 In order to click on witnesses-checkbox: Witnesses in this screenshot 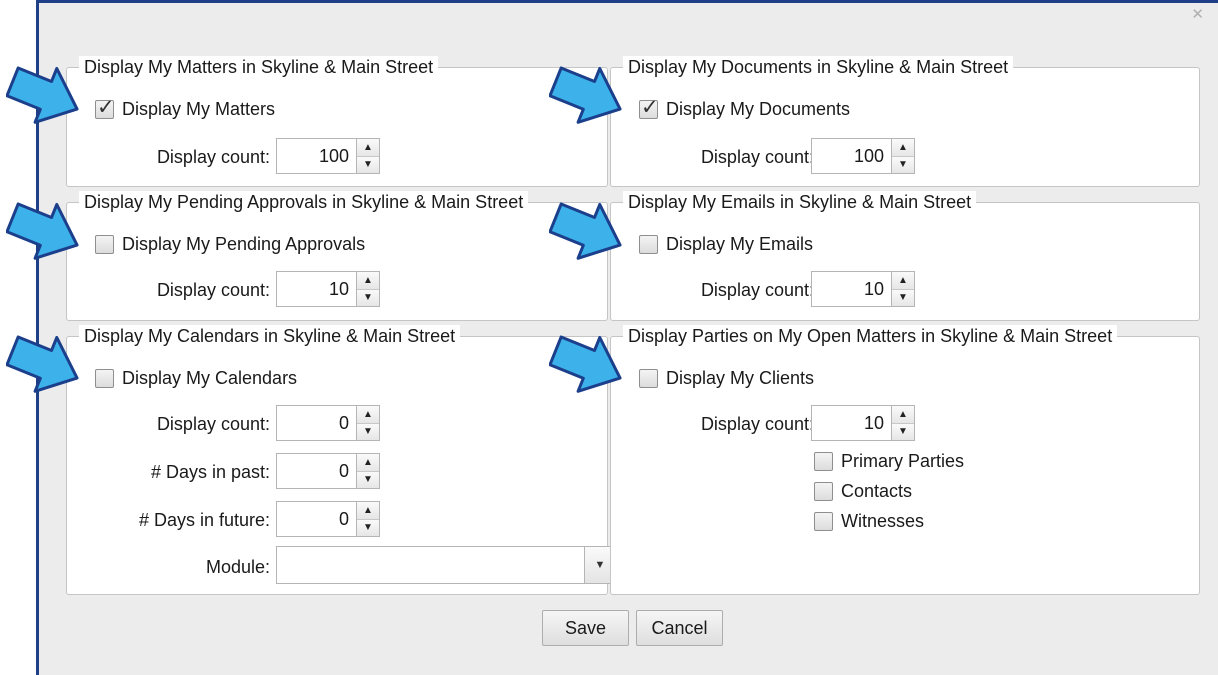, I will do `click(869, 521)`.